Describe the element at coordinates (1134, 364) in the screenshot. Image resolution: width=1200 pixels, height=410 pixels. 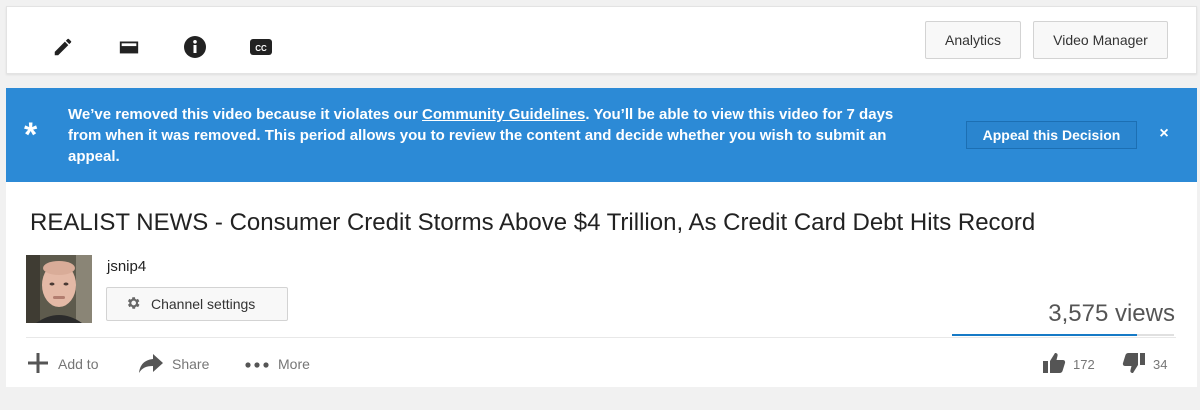
I see `thumbs-down-icon` at that location.